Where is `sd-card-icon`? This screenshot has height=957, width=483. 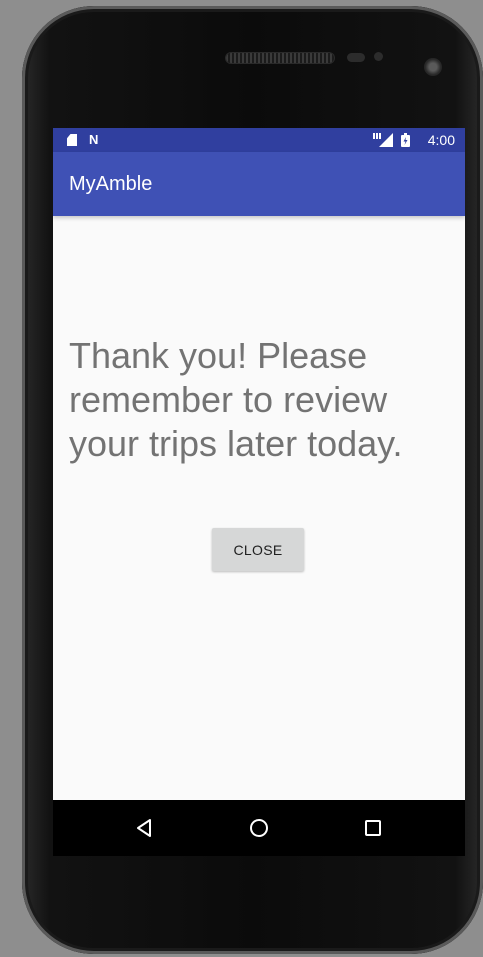 sd-card-icon is located at coordinates (72, 140).